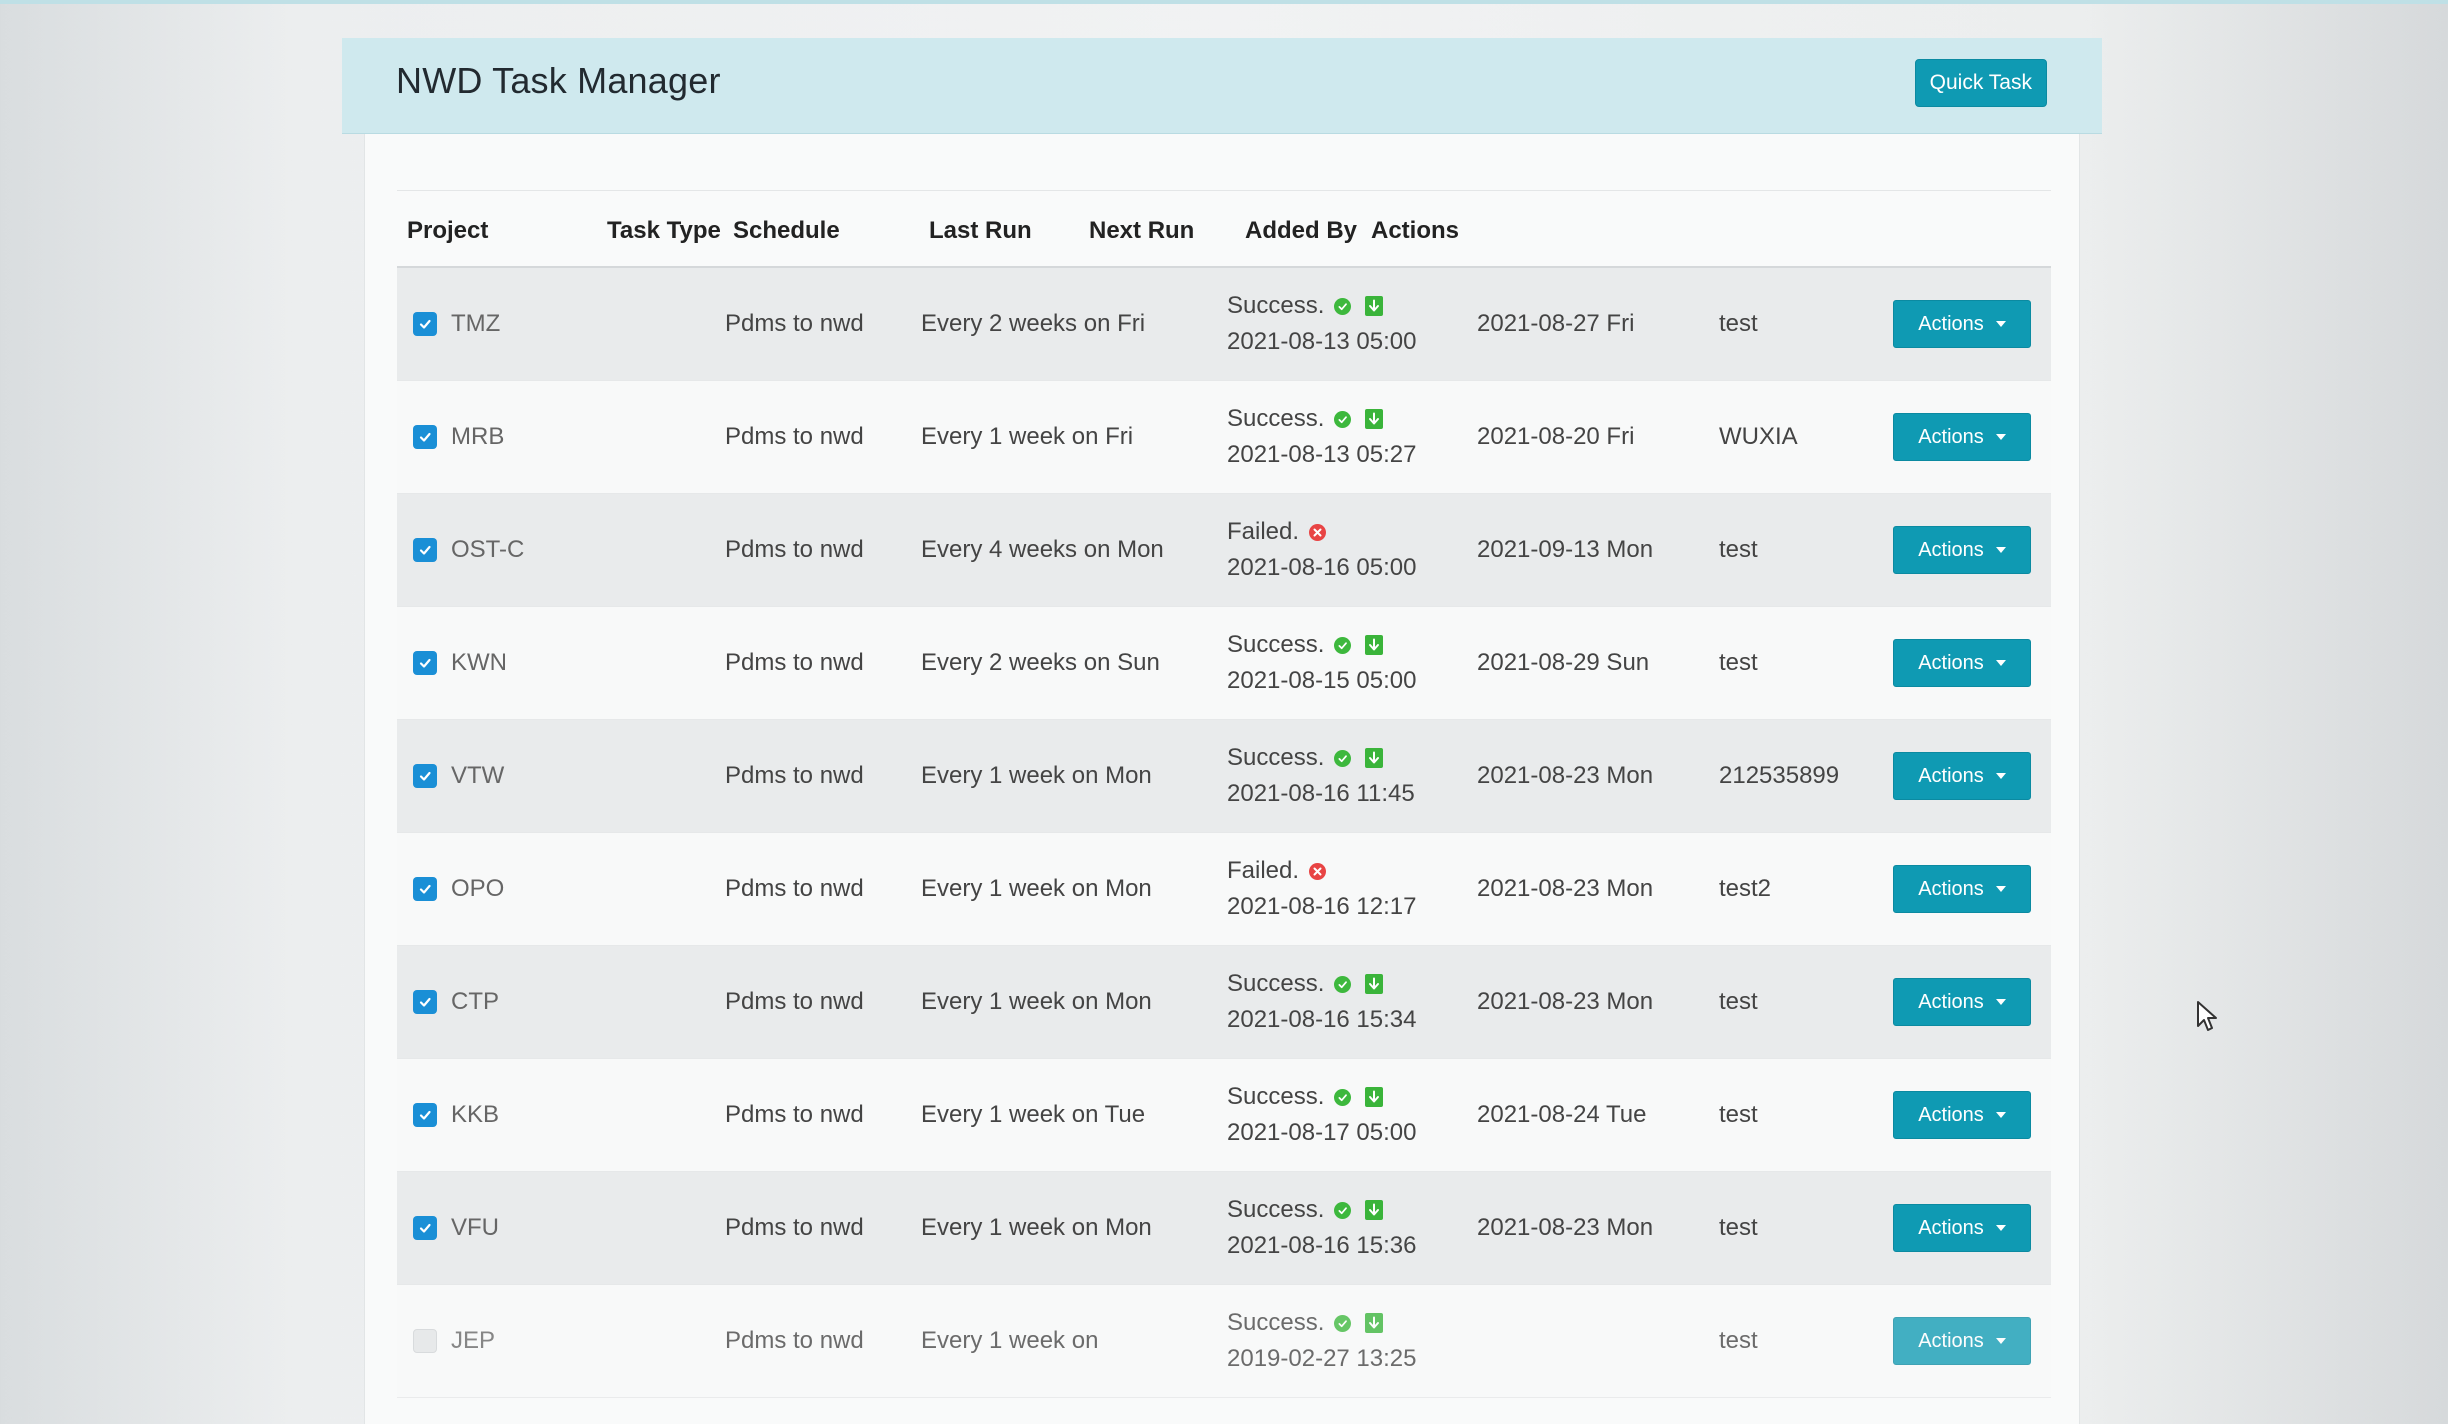 Image resolution: width=2448 pixels, height=1424 pixels. Describe the element at coordinates (1322, 1132) in the screenshot. I see `last-run-time: 2021-08-17 05:00` at that location.